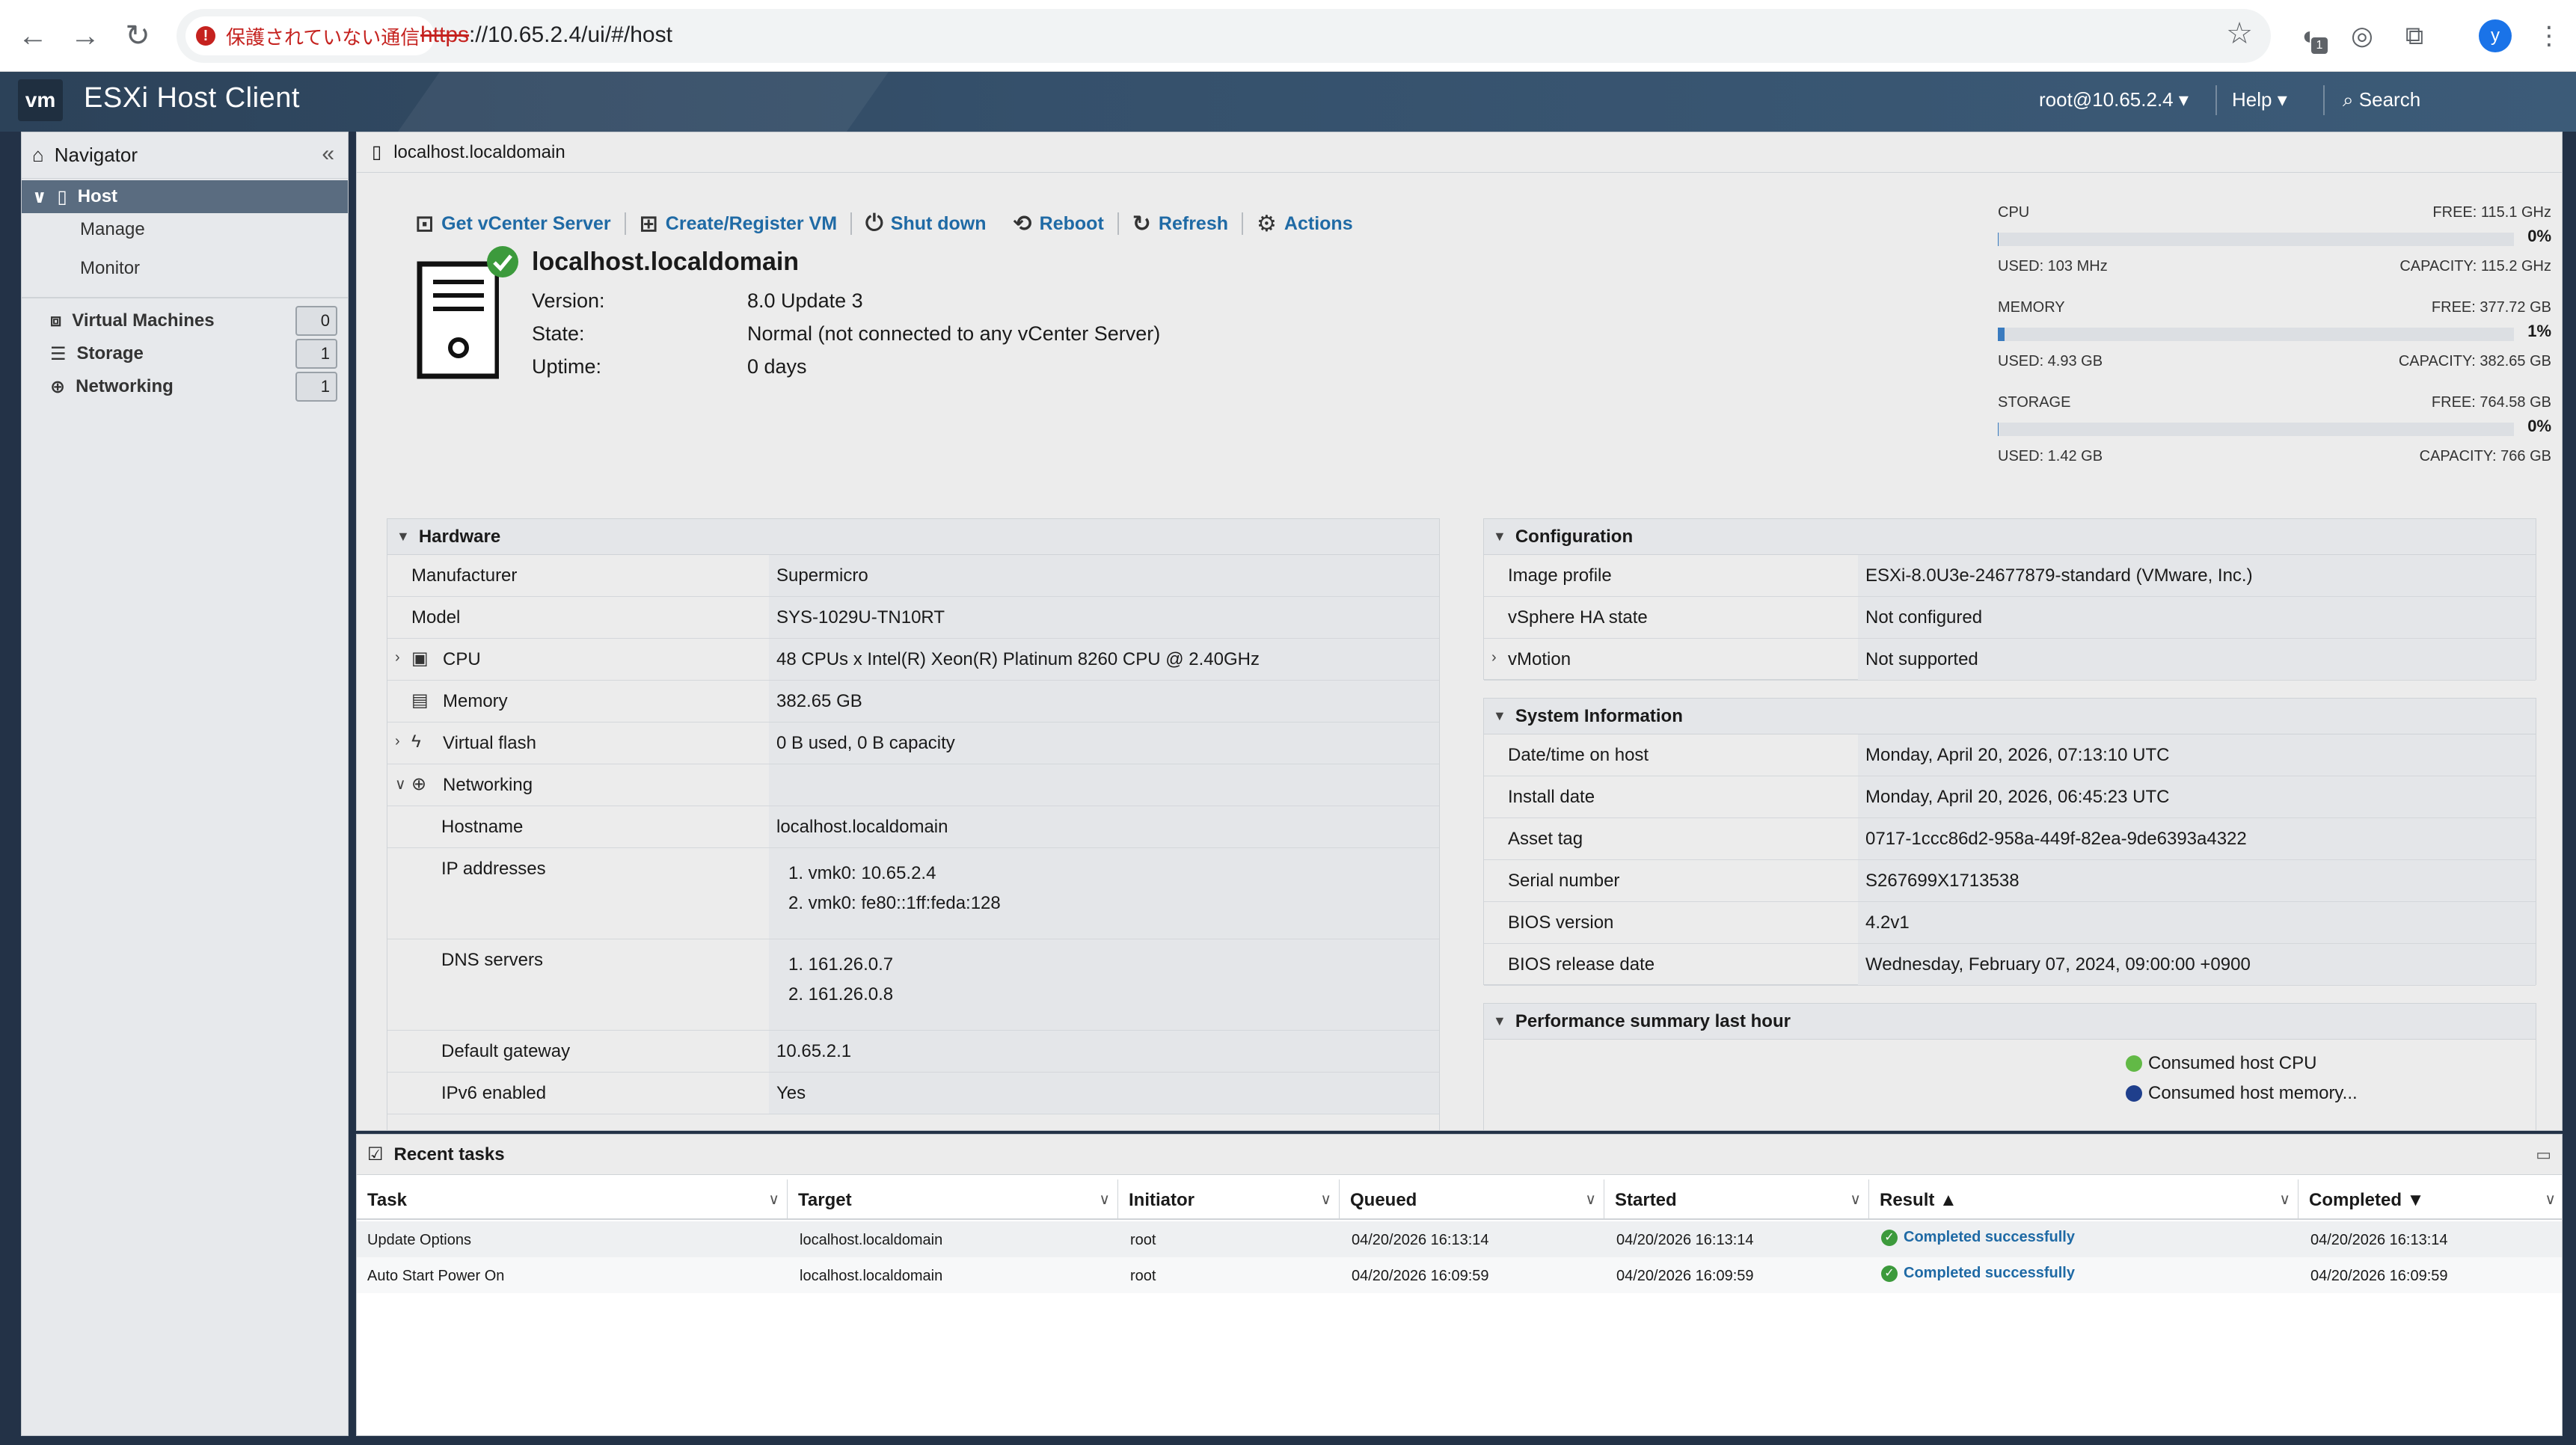 The image size is (2576, 1445). Describe the element at coordinates (137, 35) in the screenshot. I see `reload-icon: ↻` at that location.